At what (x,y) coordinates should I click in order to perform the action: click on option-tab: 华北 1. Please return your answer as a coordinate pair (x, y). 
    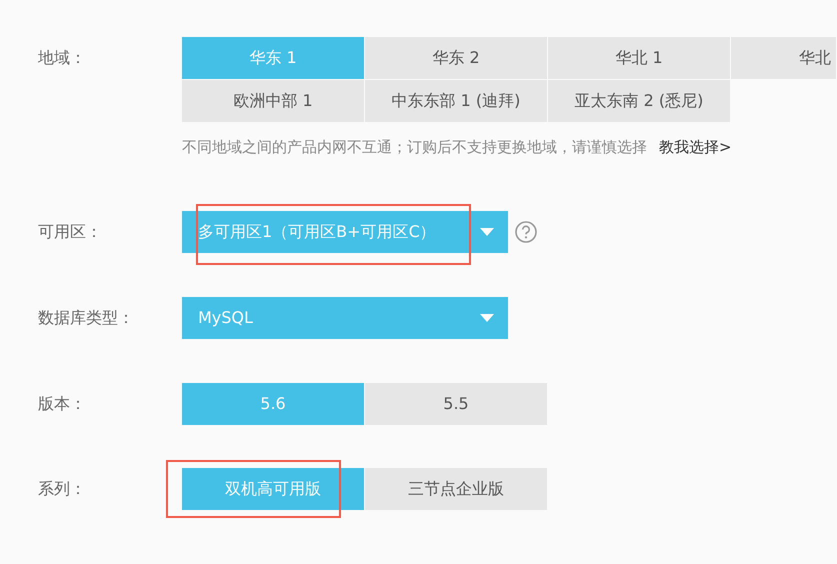
    Looking at the image, I should click on (639, 58).